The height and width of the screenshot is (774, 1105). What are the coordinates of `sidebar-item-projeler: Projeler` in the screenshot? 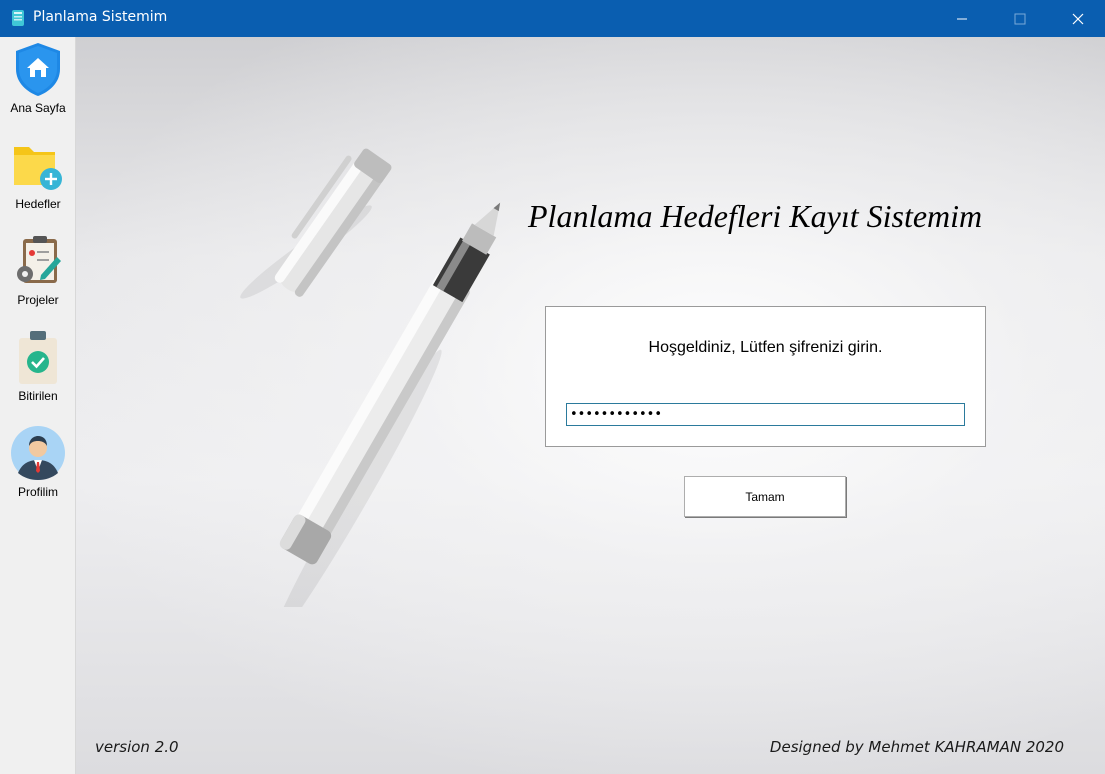 It's located at (38, 270).